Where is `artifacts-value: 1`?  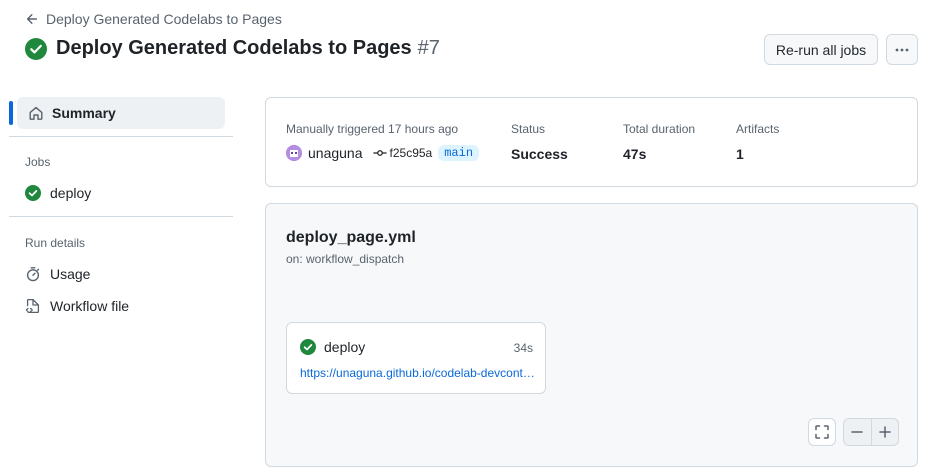 artifacts-value: 1 is located at coordinates (757, 154).